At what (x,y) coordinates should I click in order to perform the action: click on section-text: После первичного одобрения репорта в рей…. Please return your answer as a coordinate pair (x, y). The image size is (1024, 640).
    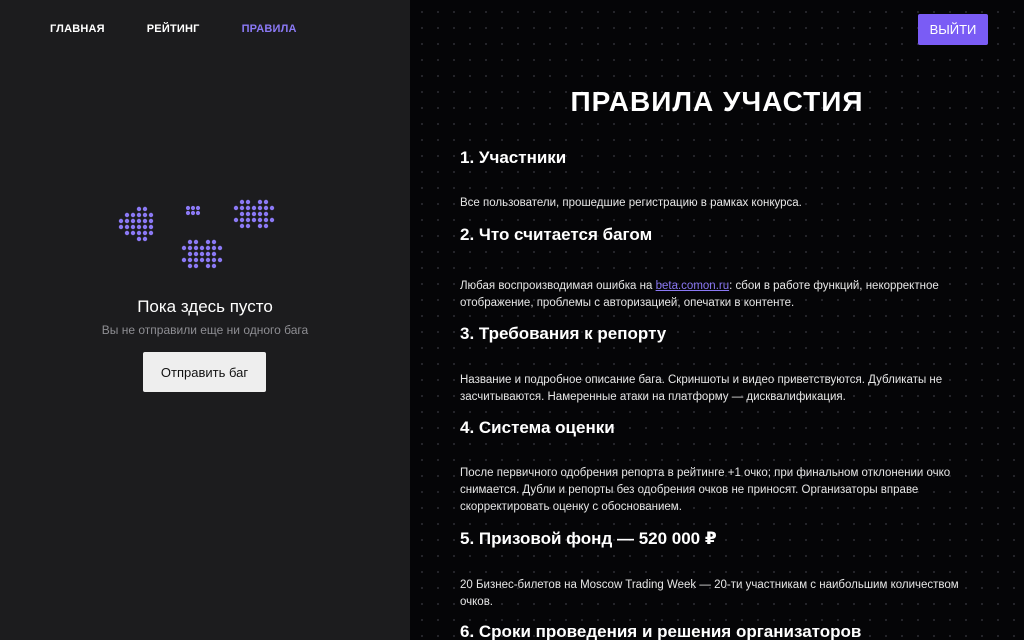
    Looking at the image, I should click on (705, 490).